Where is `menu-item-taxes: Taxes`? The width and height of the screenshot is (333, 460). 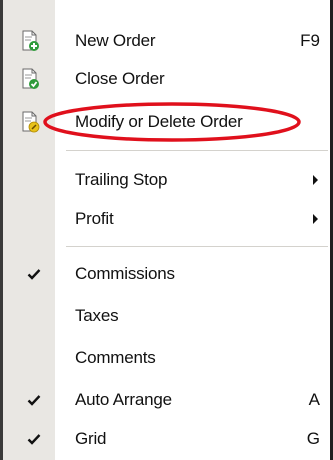
menu-item-taxes: Taxes is located at coordinates (166, 316).